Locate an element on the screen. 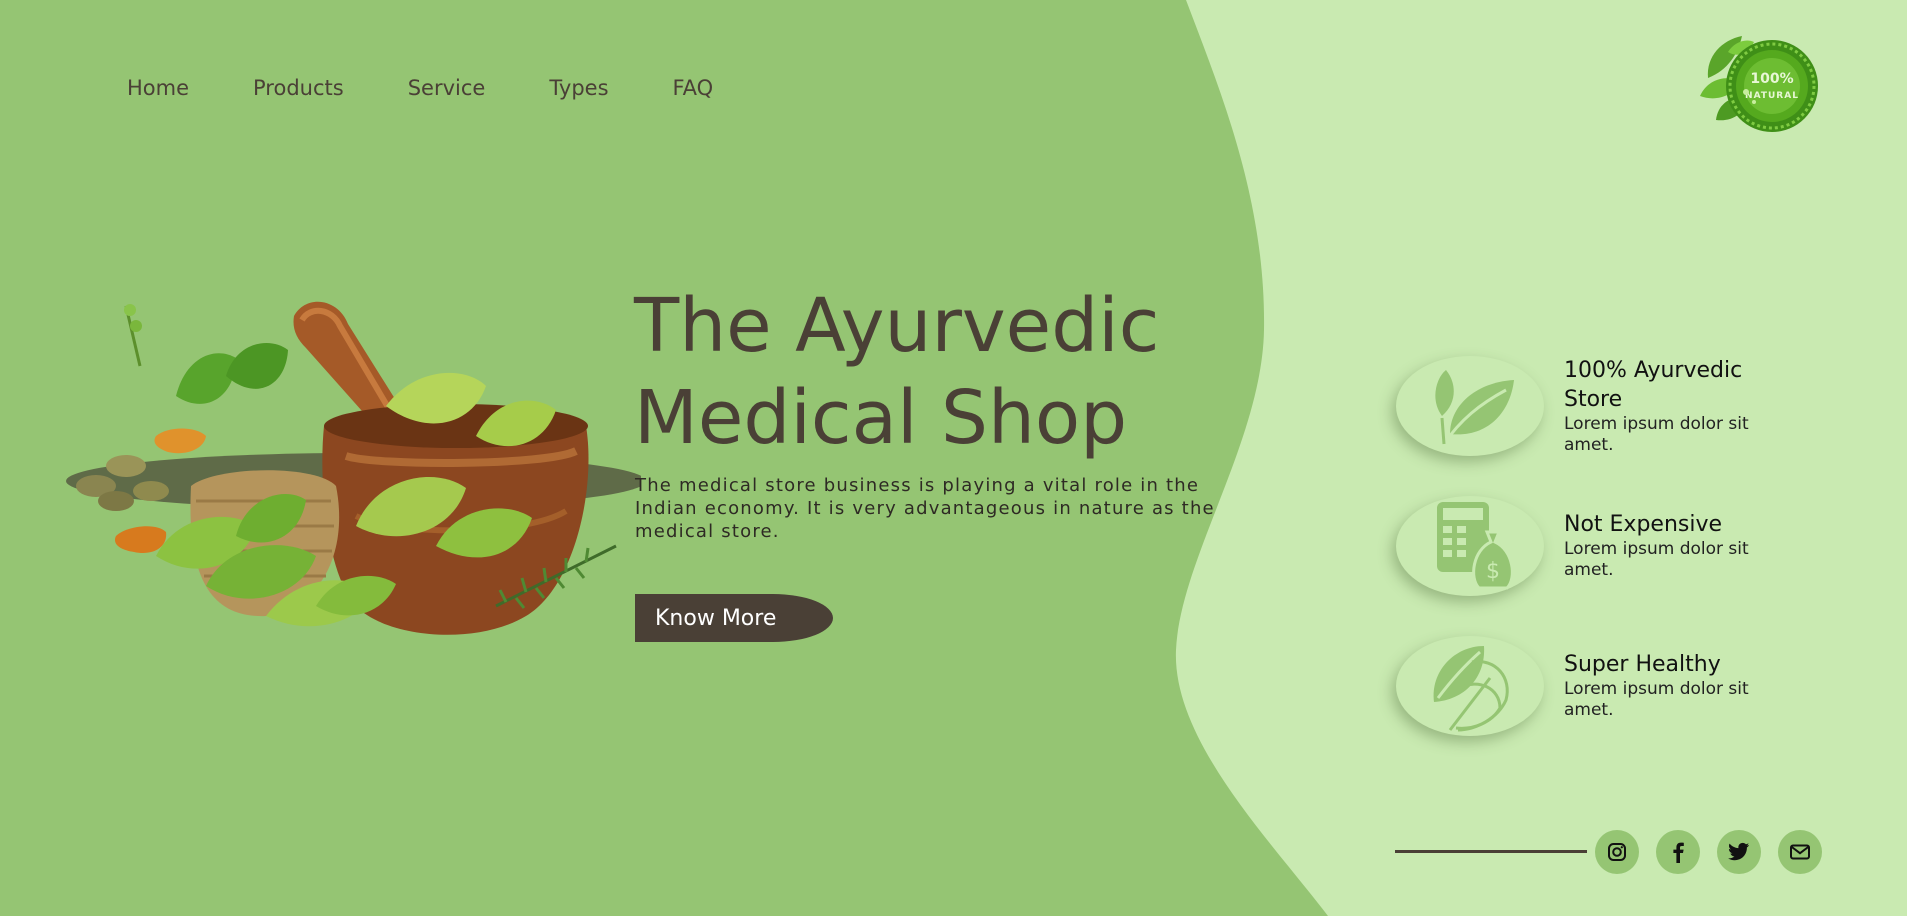 The height and width of the screenshot is (916, 1907). email-link is located at coordinates (1800, 852).